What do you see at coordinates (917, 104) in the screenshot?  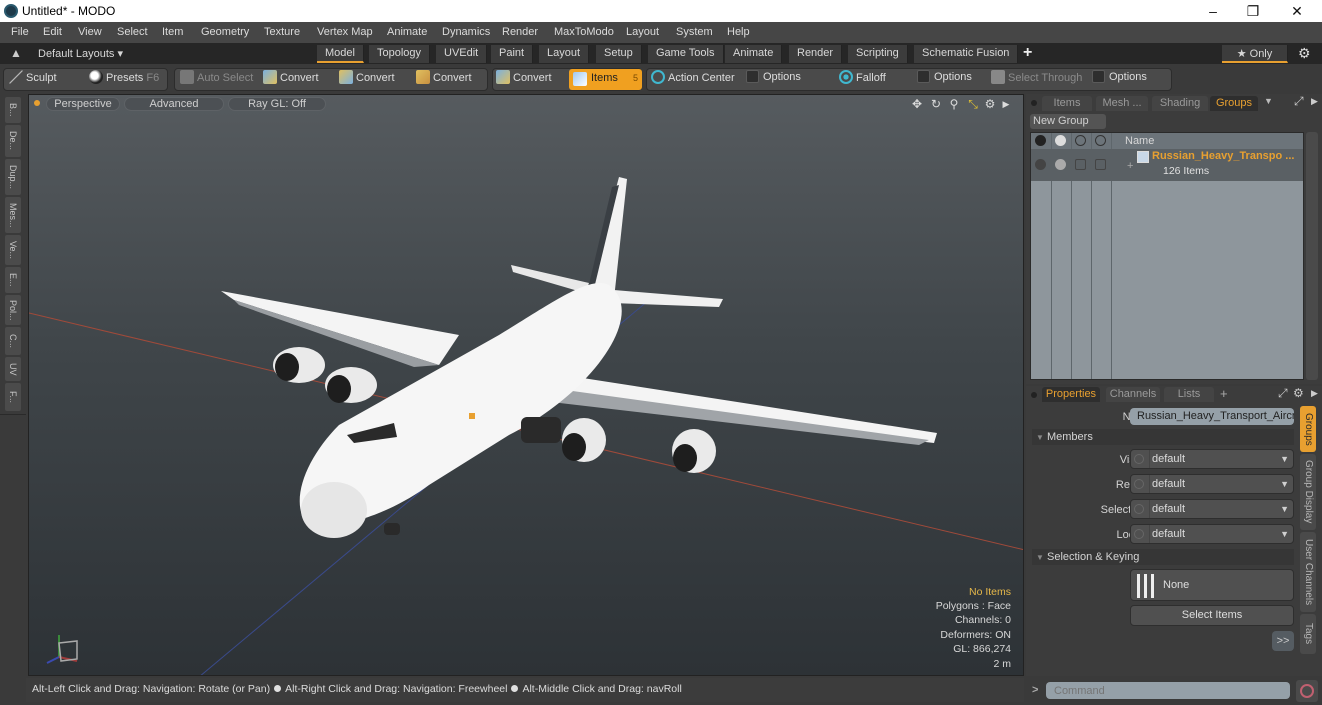 I see `pan-icon: ✥` at bounding box center [917, 104].